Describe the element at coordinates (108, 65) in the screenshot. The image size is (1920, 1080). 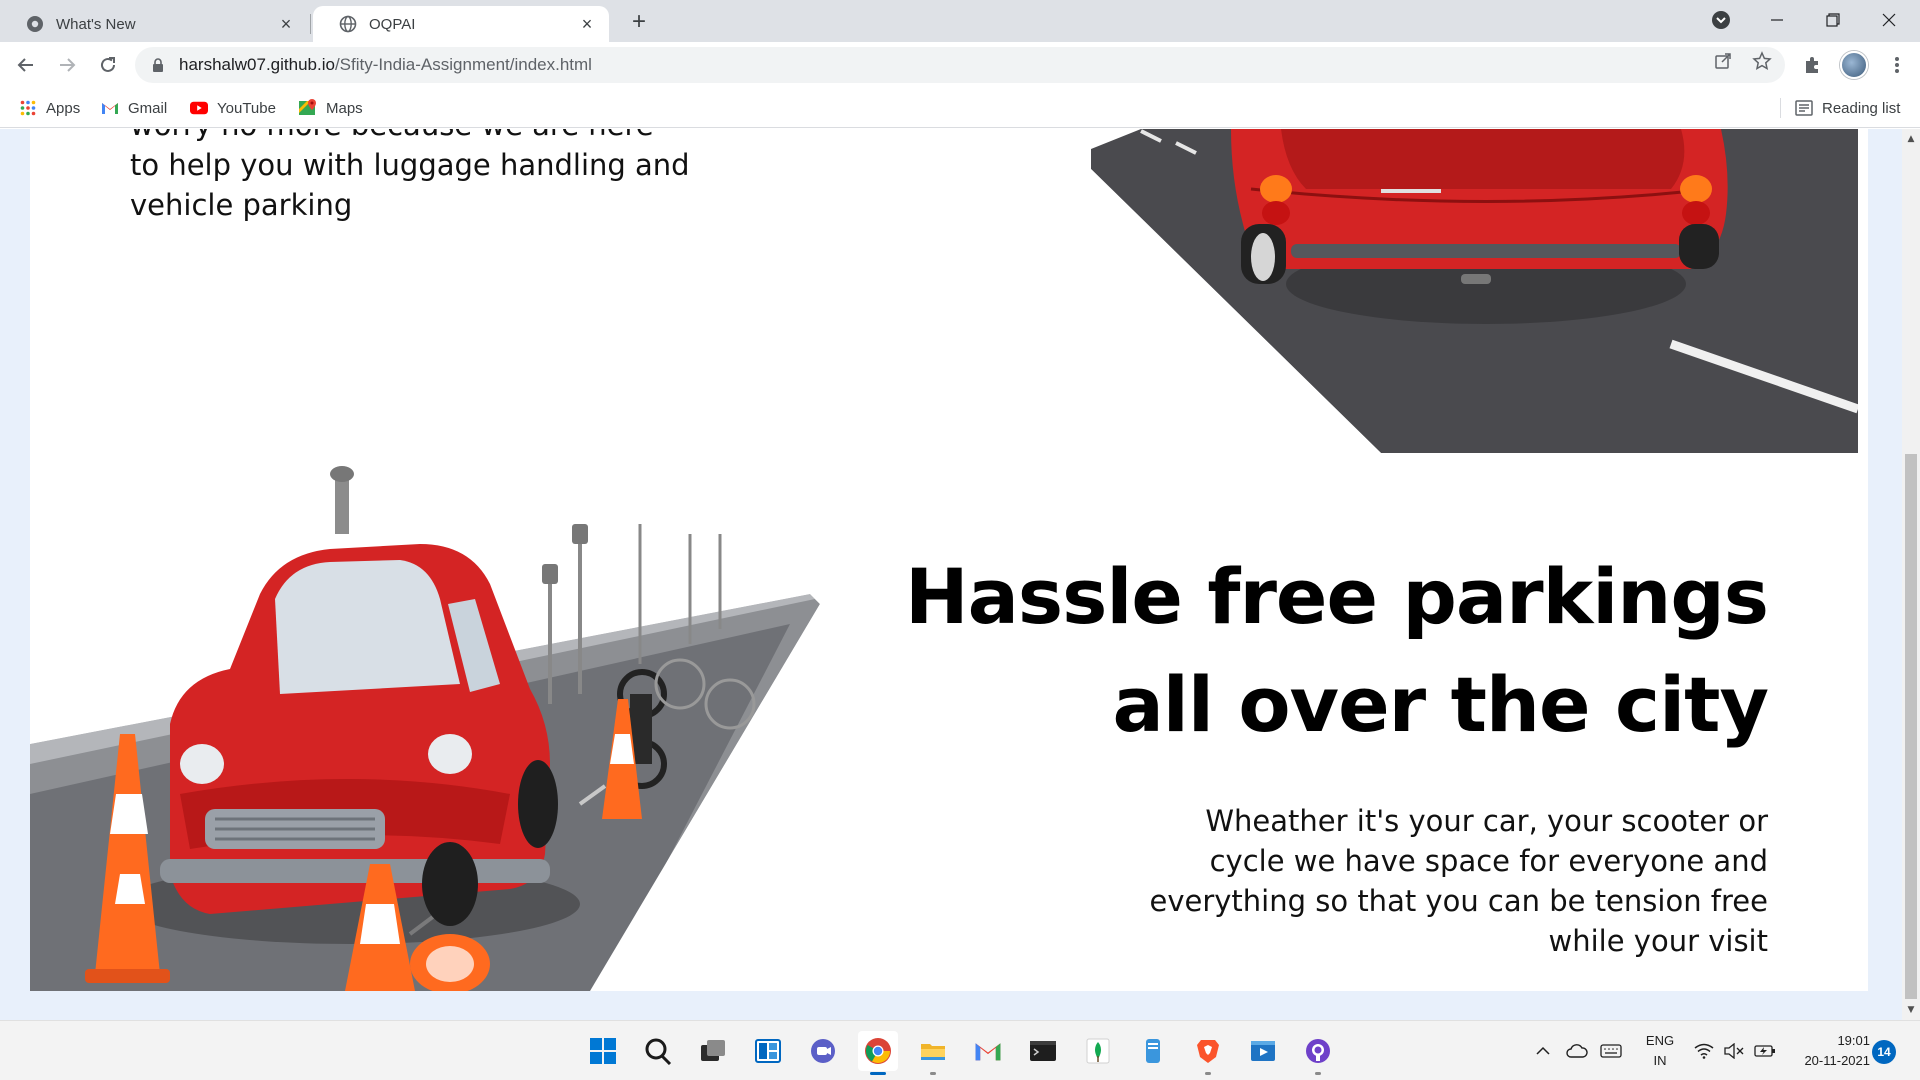
I see `reload-icon` at that location.